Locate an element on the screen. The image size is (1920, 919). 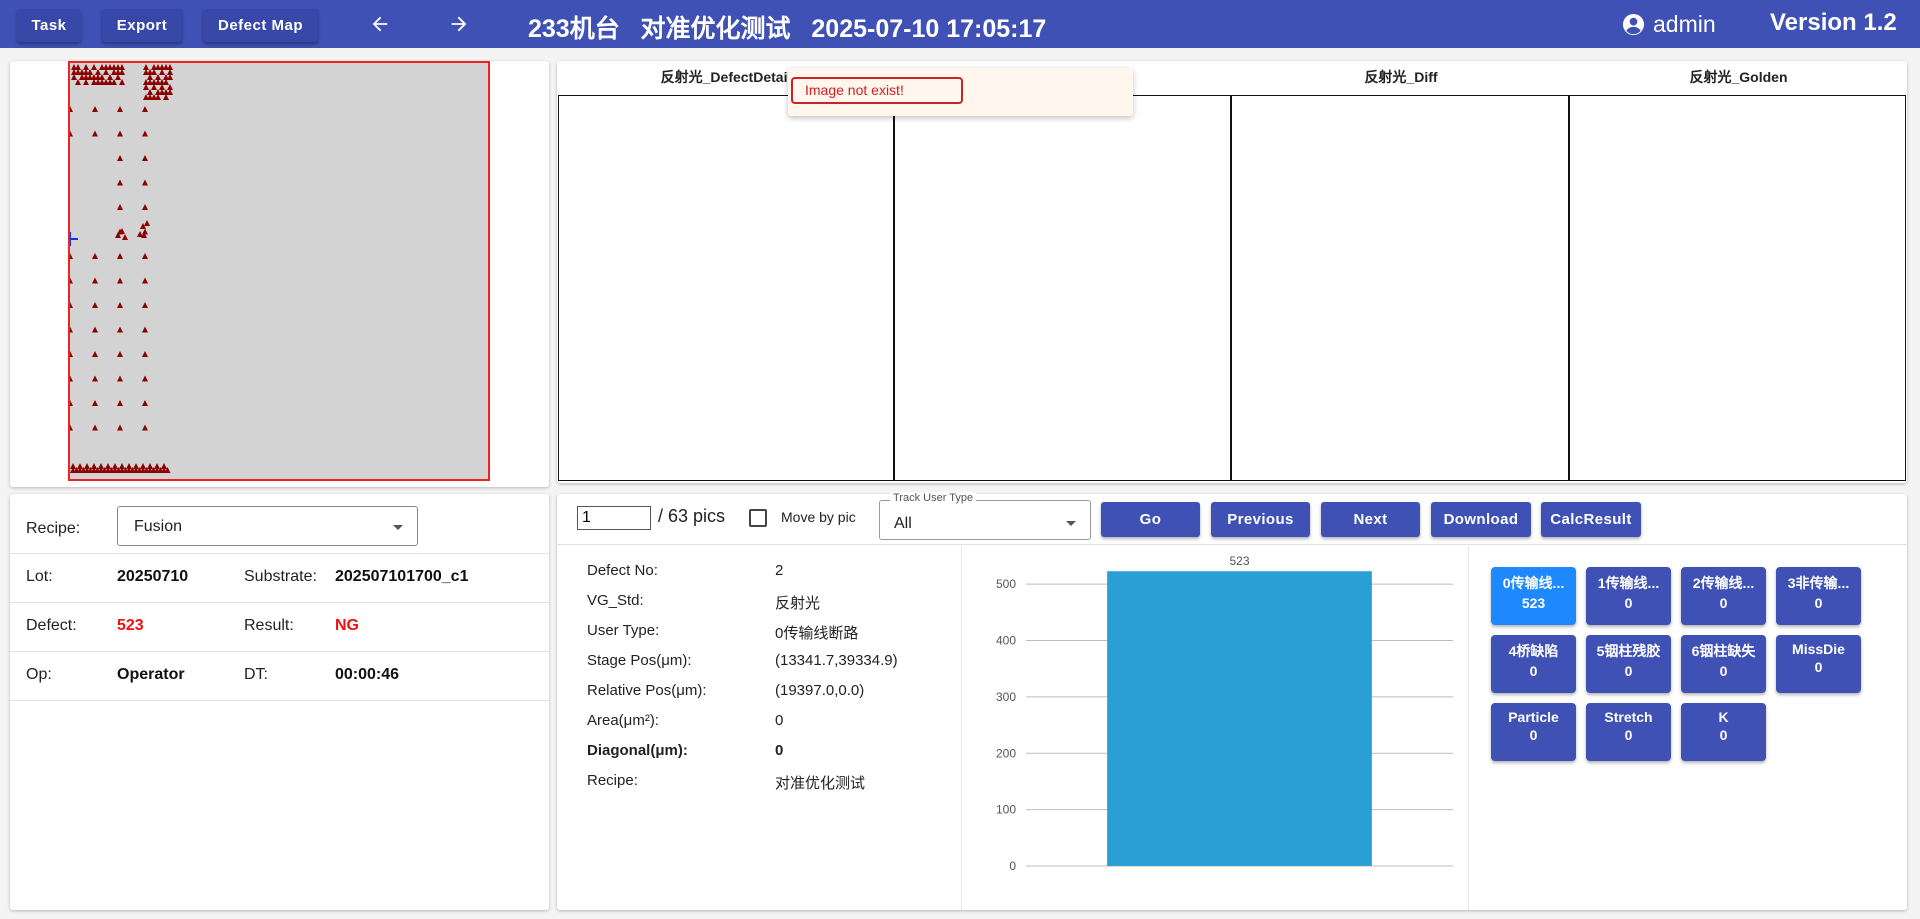
move-by-pic-checkbox is located at coordinates (758, 518).